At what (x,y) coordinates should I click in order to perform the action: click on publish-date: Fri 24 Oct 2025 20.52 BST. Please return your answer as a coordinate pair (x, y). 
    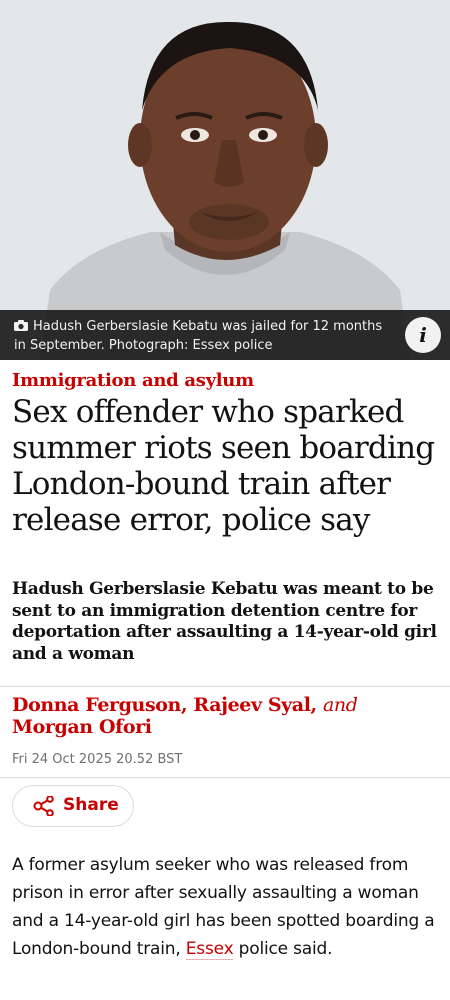
    Looking at the image, I should click on (97, 759).